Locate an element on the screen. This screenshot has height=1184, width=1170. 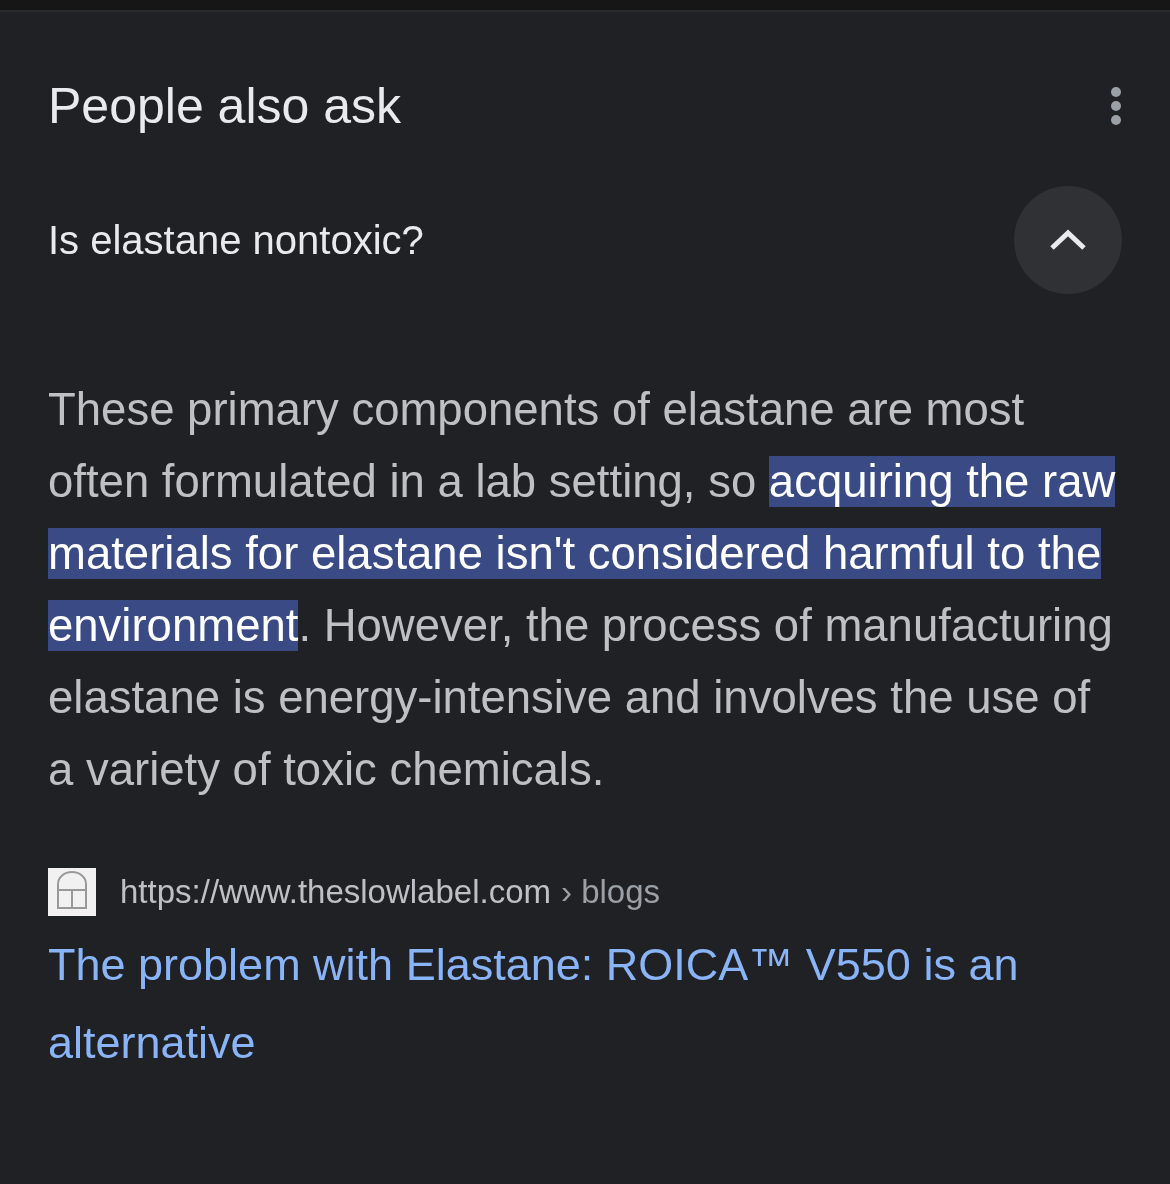
result-title-link: The problem with Elastane: ROICA™ V550 is an alternative is located at coordinates (585, 1004).